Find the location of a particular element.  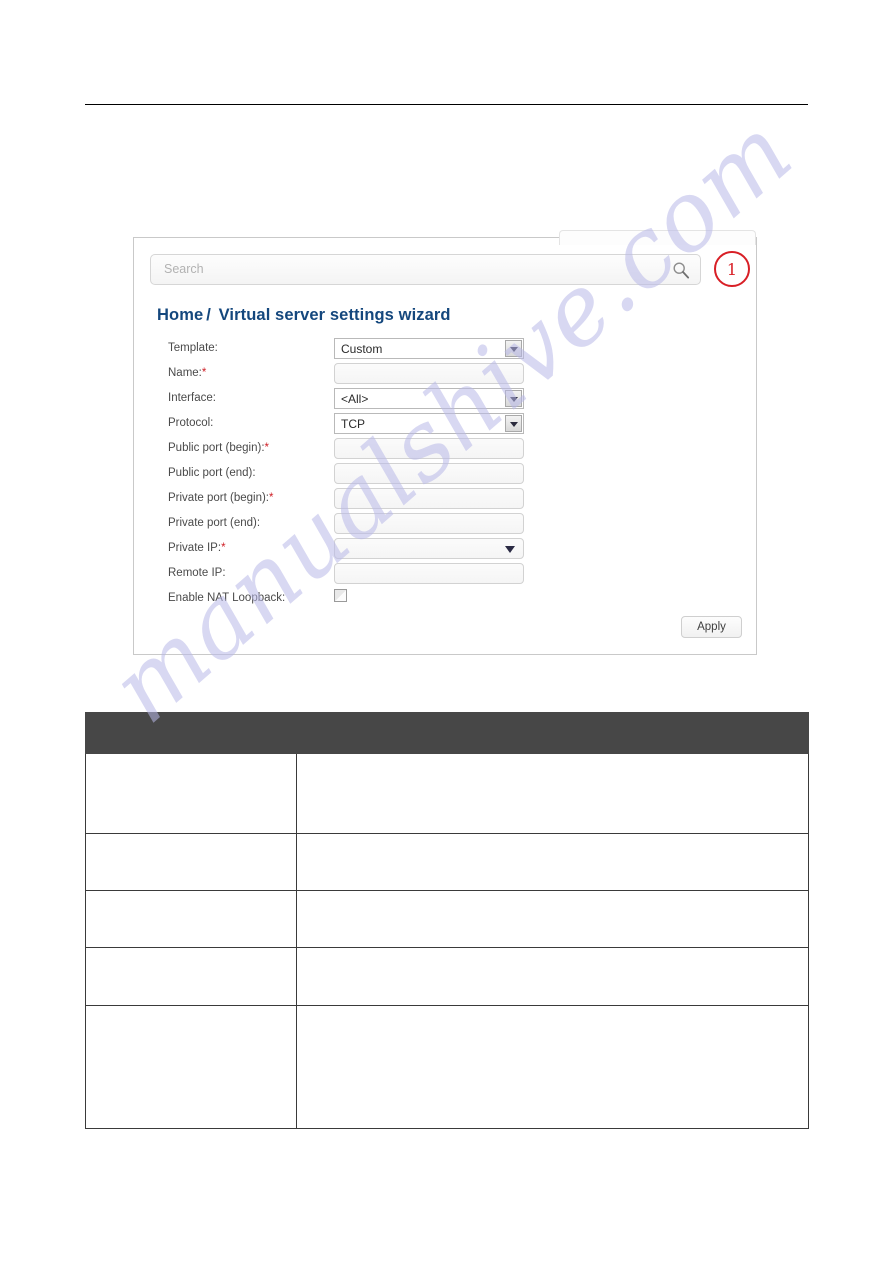

private-ip-combobox is located at coordinates (429, 548).